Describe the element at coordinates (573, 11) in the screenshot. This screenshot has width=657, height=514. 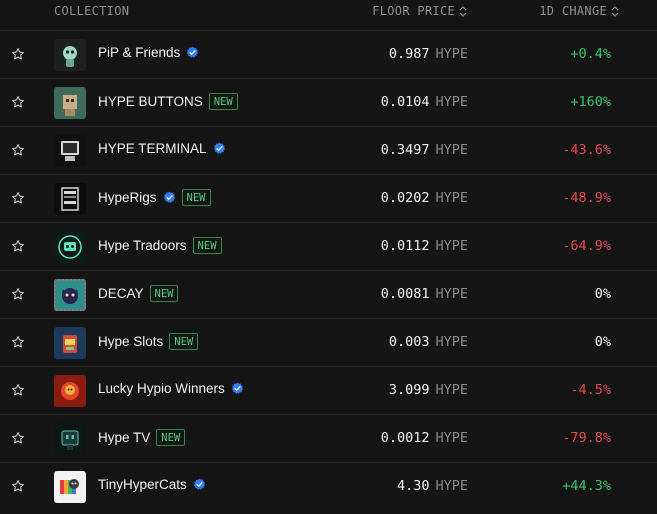
I see `change-1d-header-label: 1D CHANGE` at that location.